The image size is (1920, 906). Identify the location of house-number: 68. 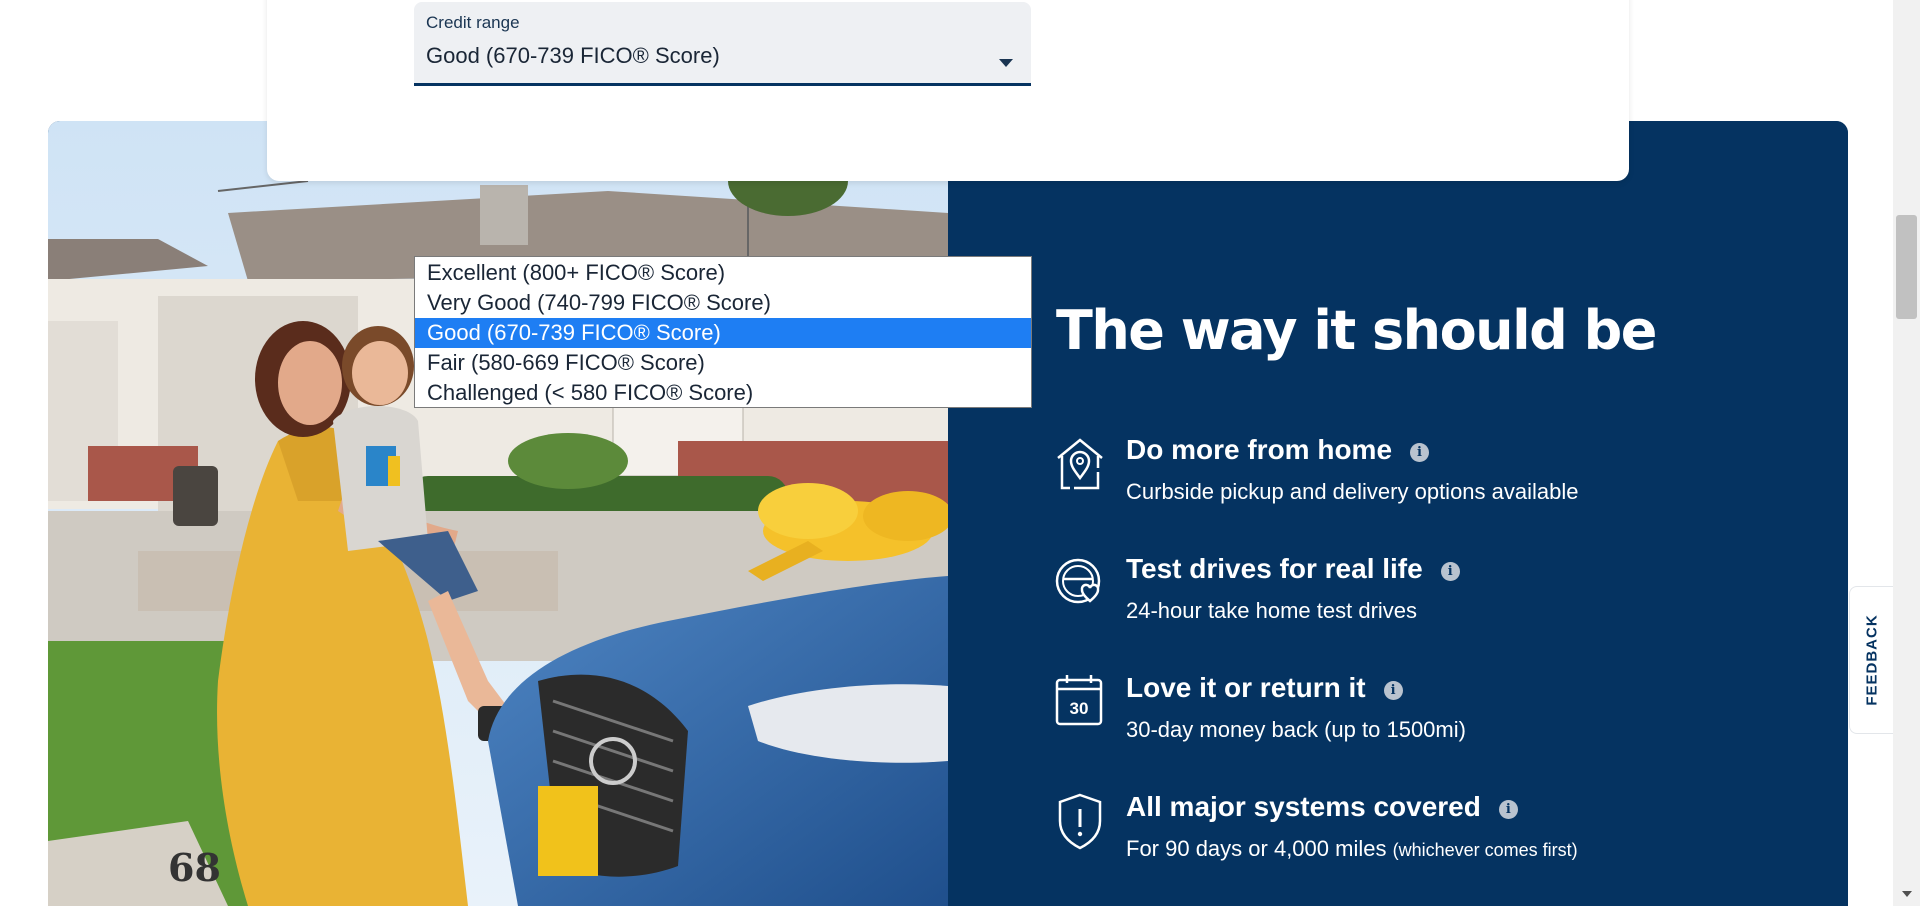
(194, 867).